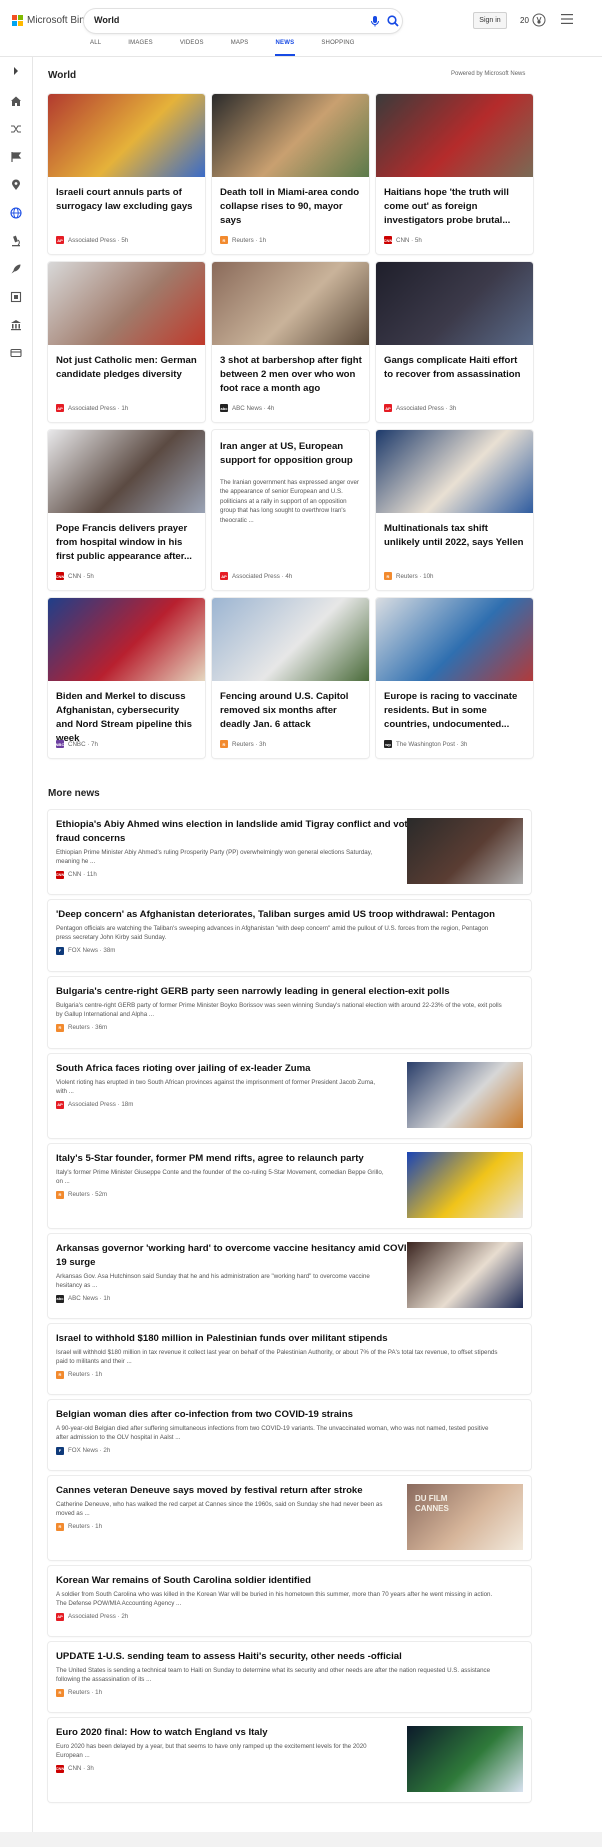 The width and height of the screenshot is (602, 1847). I want to click on article-source: wp The Washington Post · 3h, so click(425, 744).